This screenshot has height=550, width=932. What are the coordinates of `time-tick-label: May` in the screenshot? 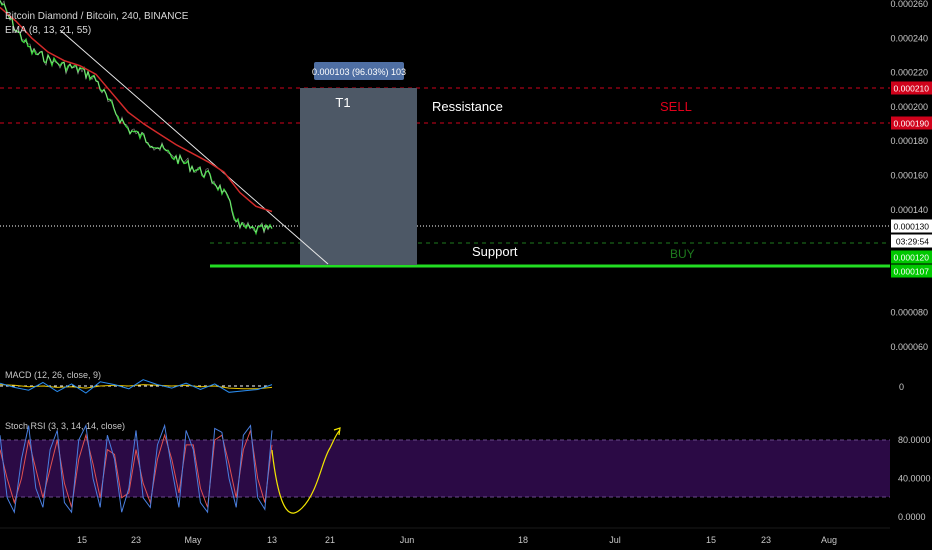 It's located at (193, 540).